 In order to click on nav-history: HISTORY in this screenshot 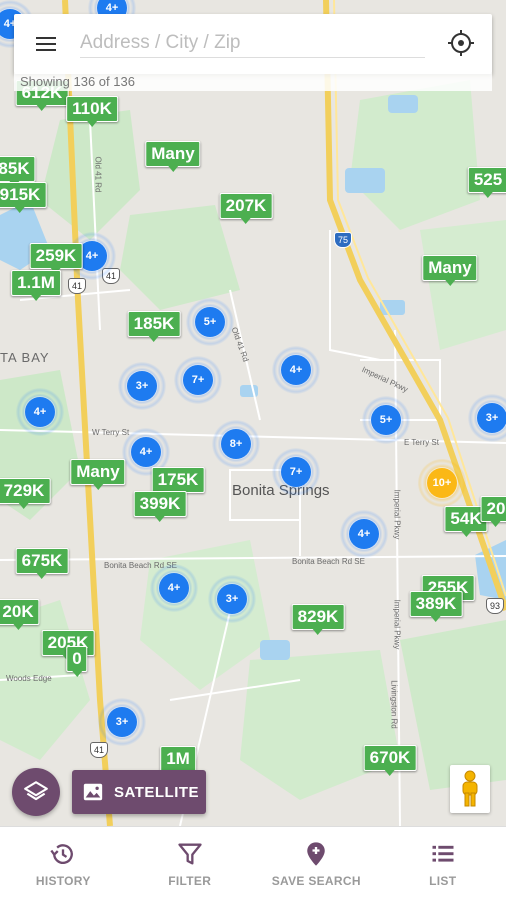, I will do `click(63, 863)`.